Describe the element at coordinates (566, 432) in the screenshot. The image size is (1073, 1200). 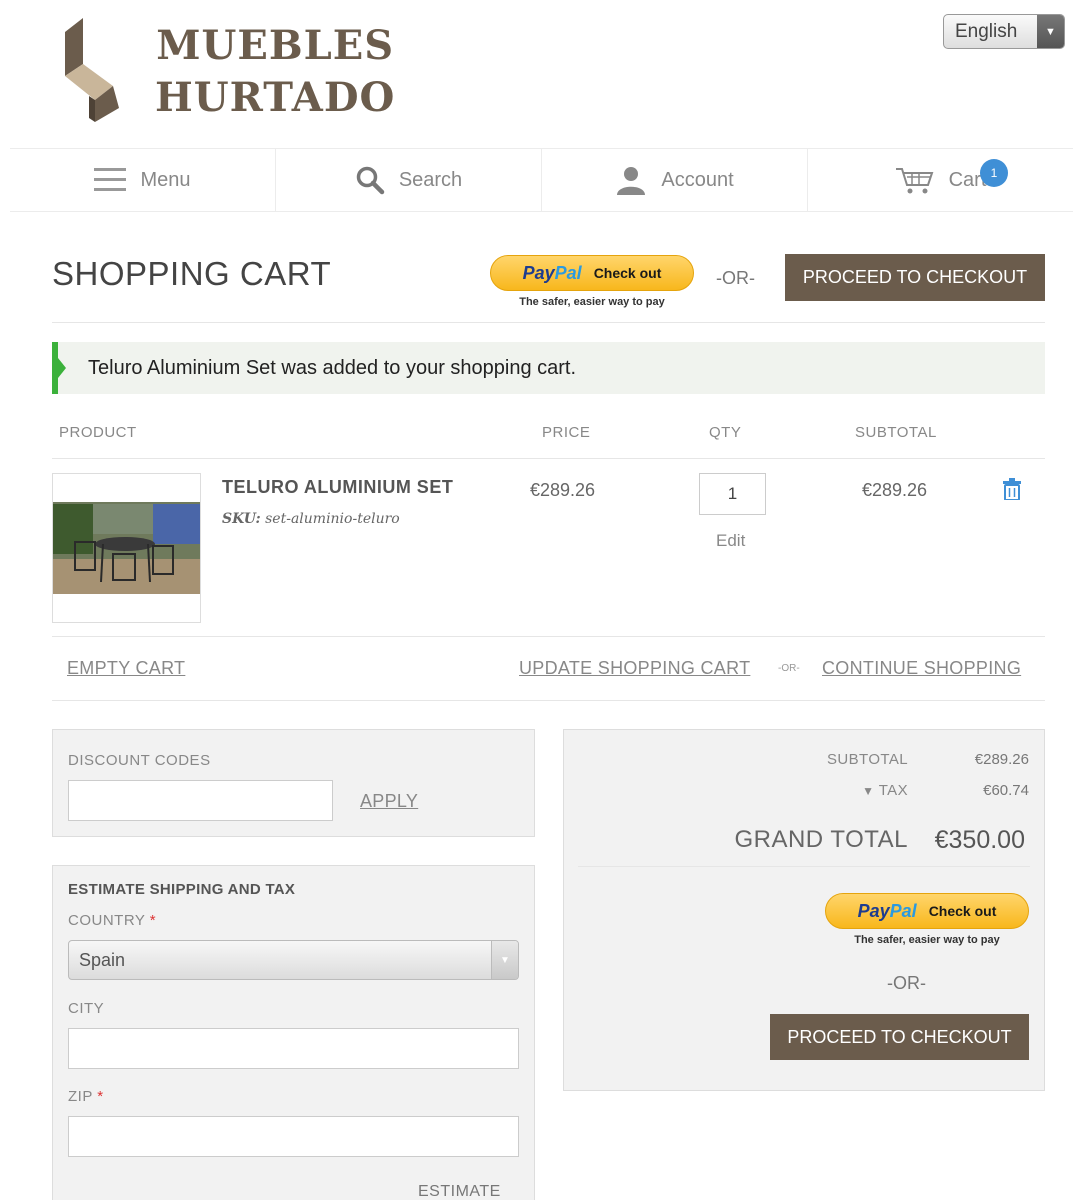
I see `header-price: PRICE` at that location.